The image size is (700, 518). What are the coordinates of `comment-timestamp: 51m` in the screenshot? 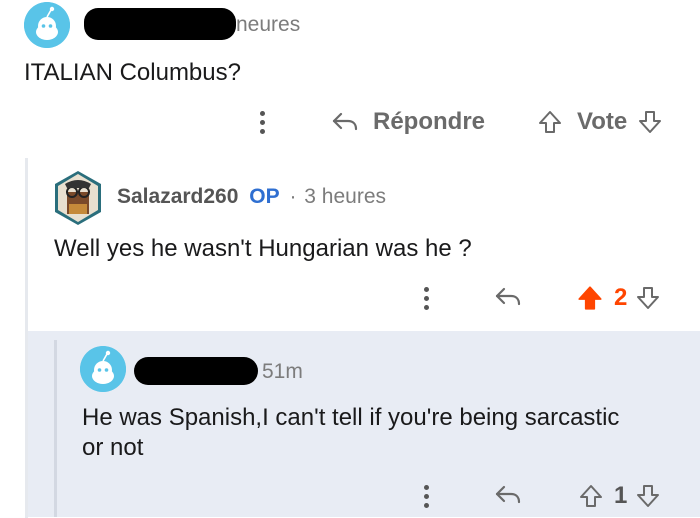 It's located at (282, 371).